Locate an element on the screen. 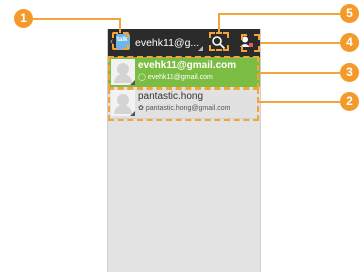  callout-badge-3: 3 is located at coordinates (349, 72).